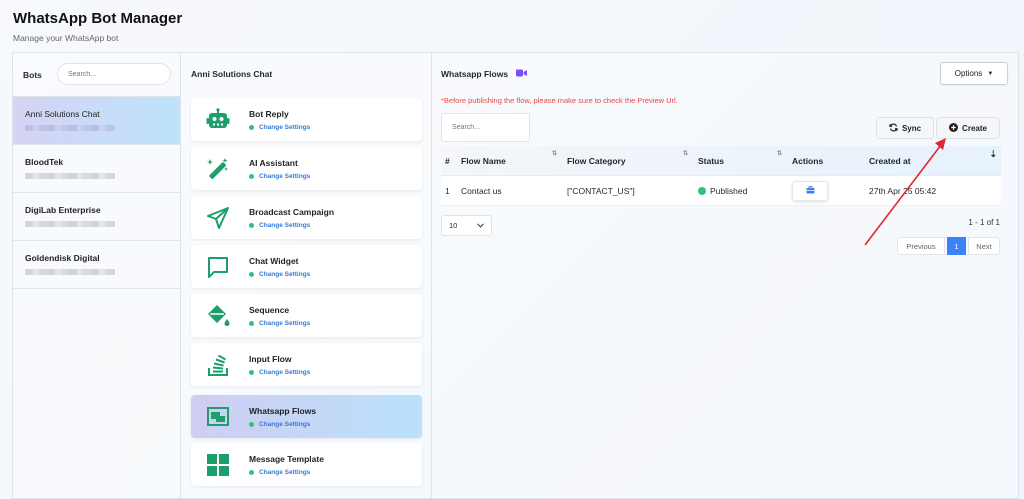  What do you see at coordinates (218, 120) in the screenshot?
I see `robot-icon` at bounding box center [218, 120].